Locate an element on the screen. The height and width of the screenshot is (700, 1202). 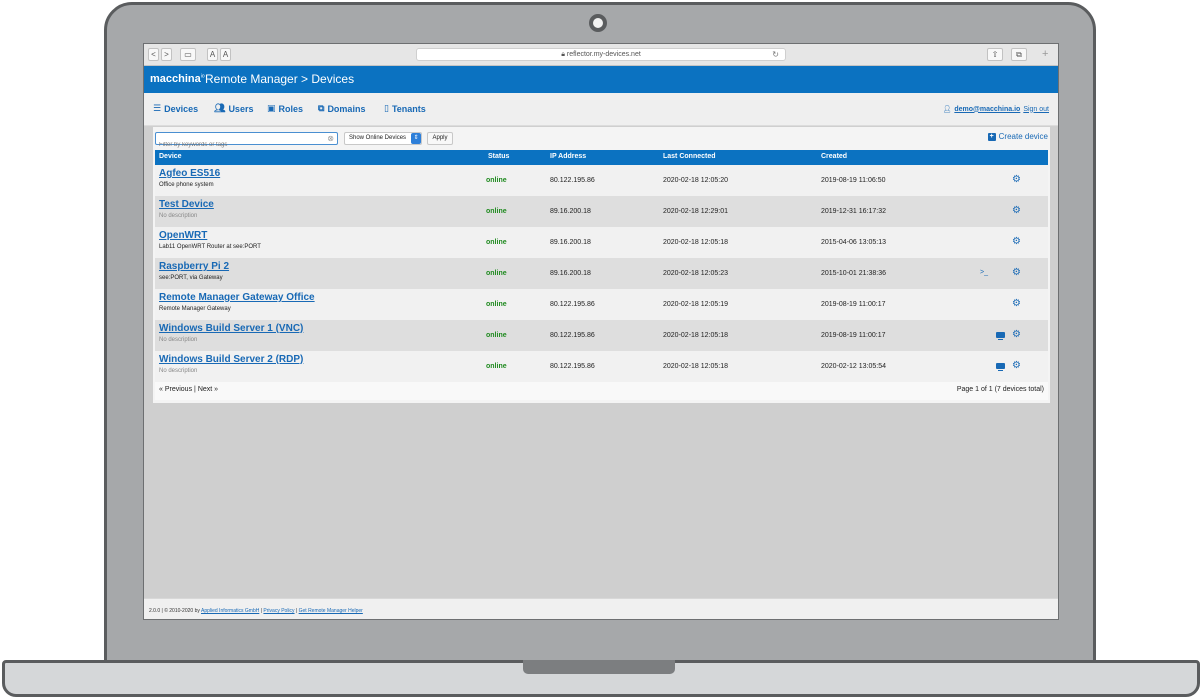
laptop-notch is located at coordinates (599, 667).